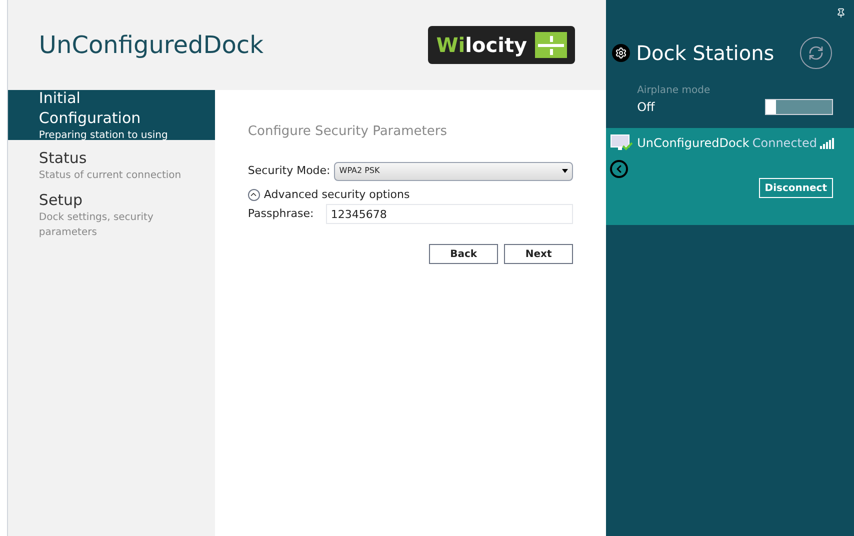 The height and width of the screenshot is (536, 854). I want to click on expander-icon, so click(254, 194).